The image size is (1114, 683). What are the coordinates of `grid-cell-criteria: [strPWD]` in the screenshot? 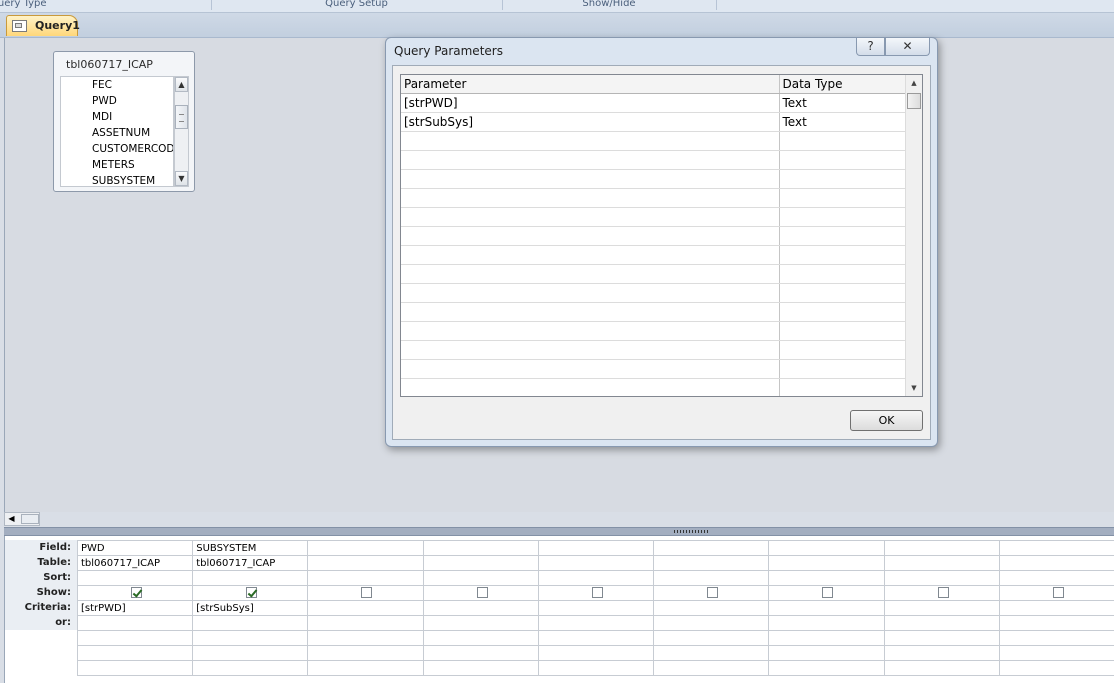 It's located at (135, 608).